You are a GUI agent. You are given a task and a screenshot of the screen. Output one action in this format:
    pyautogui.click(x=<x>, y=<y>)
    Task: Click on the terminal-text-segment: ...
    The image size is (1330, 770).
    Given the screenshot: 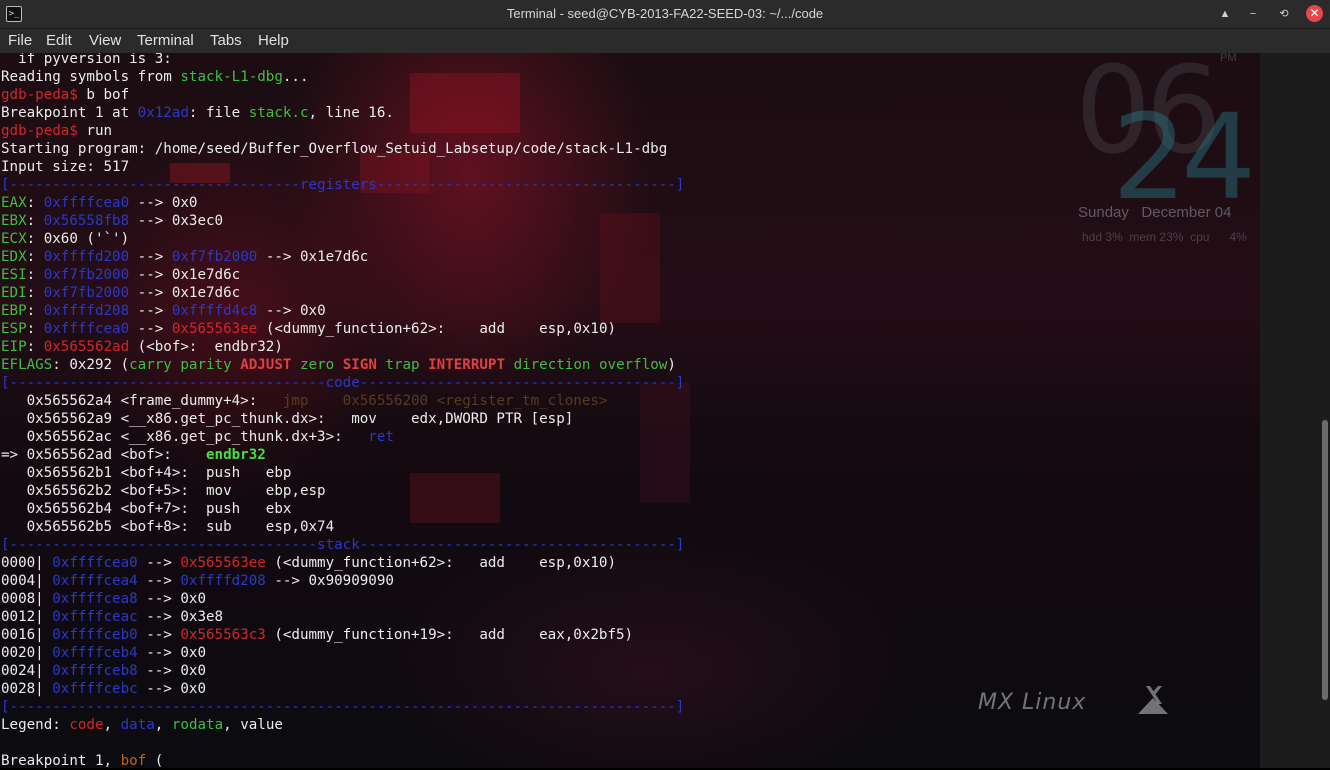 What is the action you would take?
    pyautogui.click(x=295, y=77)
    